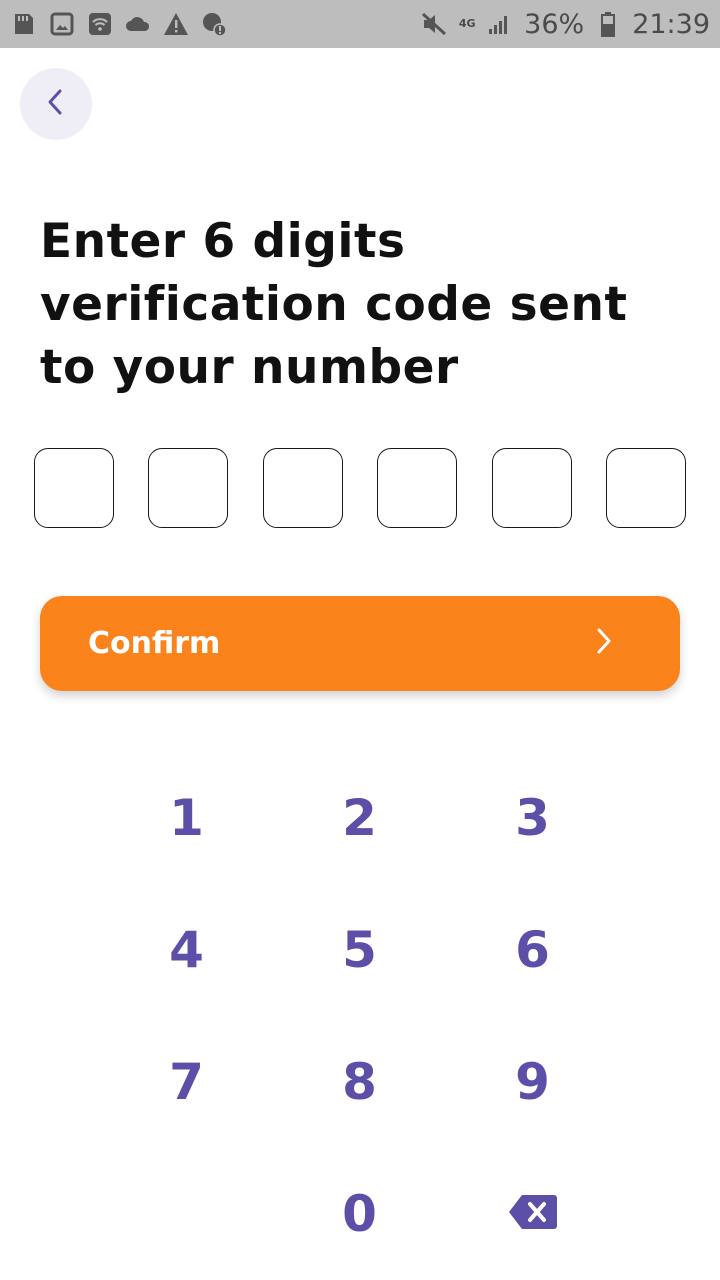 The height and width of the screenshot is (1280, 720). I want to click on key-empty, so click(186, 1214).